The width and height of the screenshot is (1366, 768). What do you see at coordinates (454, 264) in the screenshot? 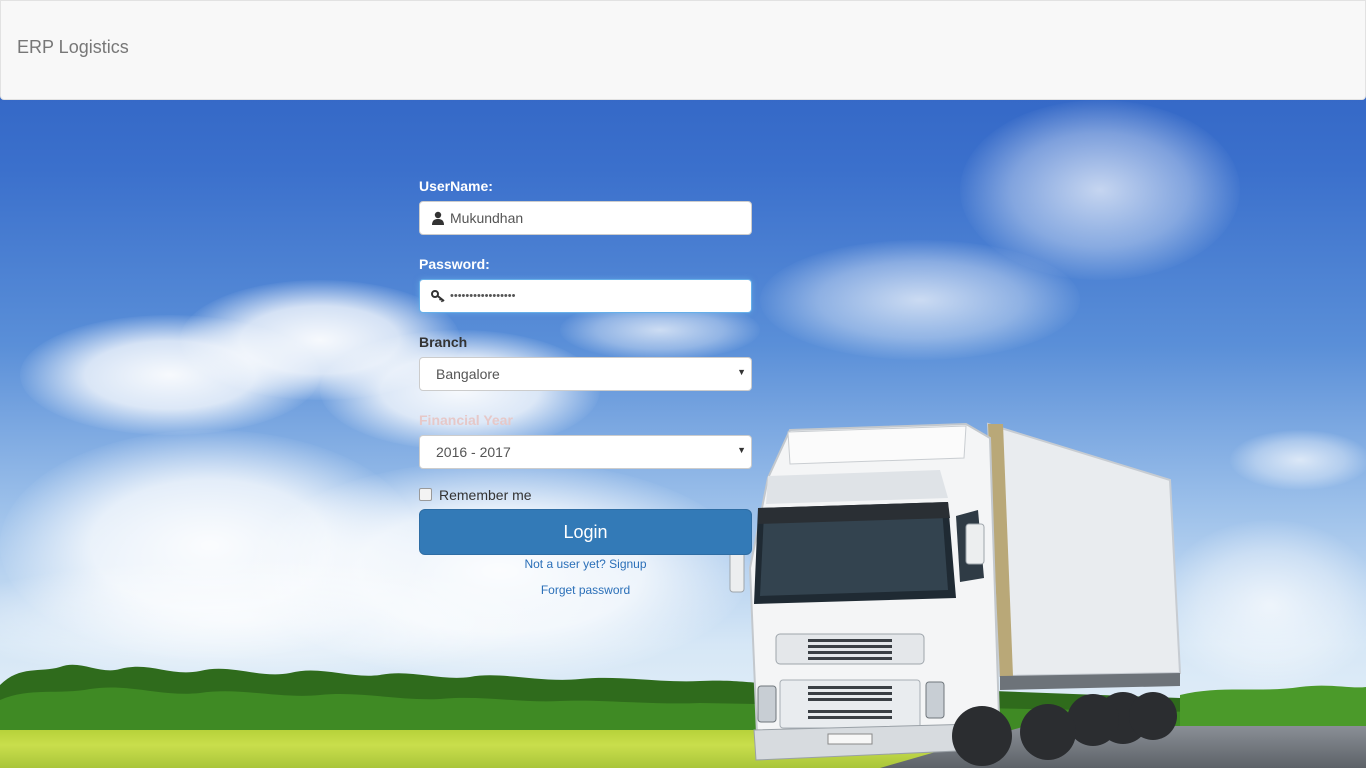
I see `password-label: Password:` at bounding box center [454, 264].